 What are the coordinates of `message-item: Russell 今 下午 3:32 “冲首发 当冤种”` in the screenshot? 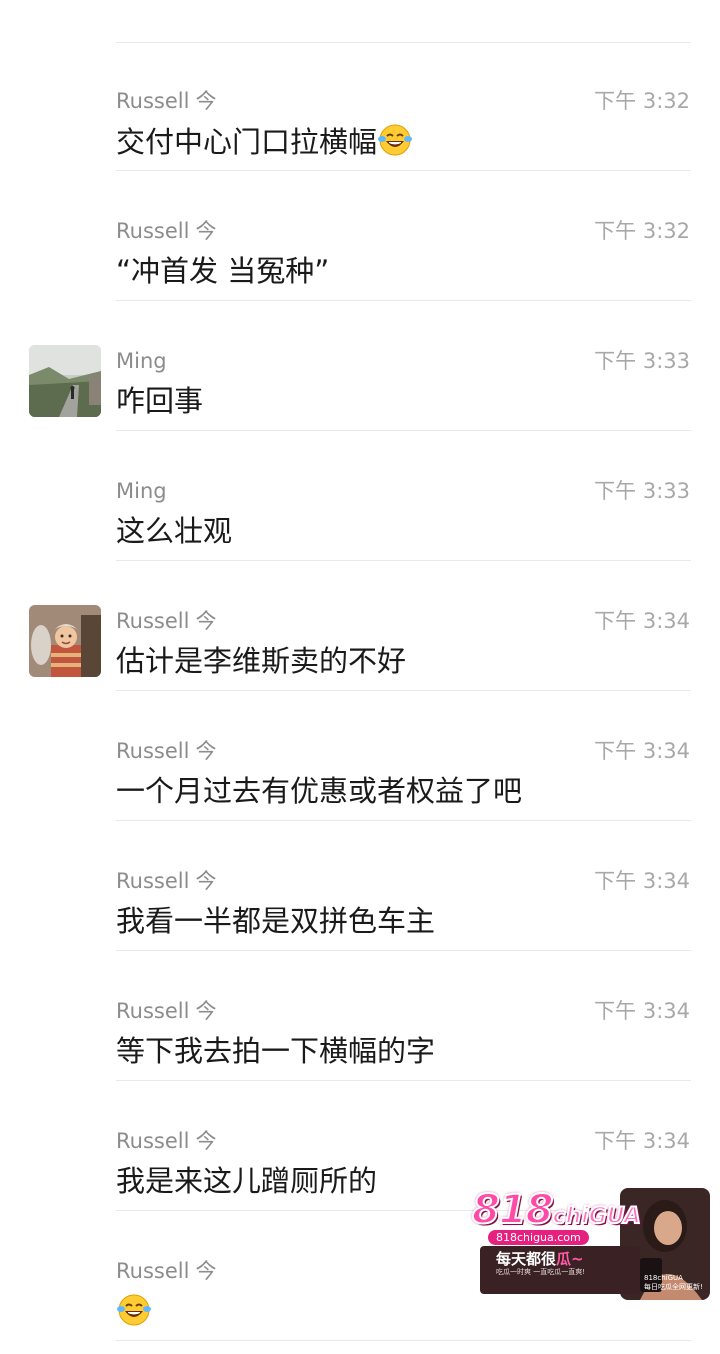 It's located at (360, 249).